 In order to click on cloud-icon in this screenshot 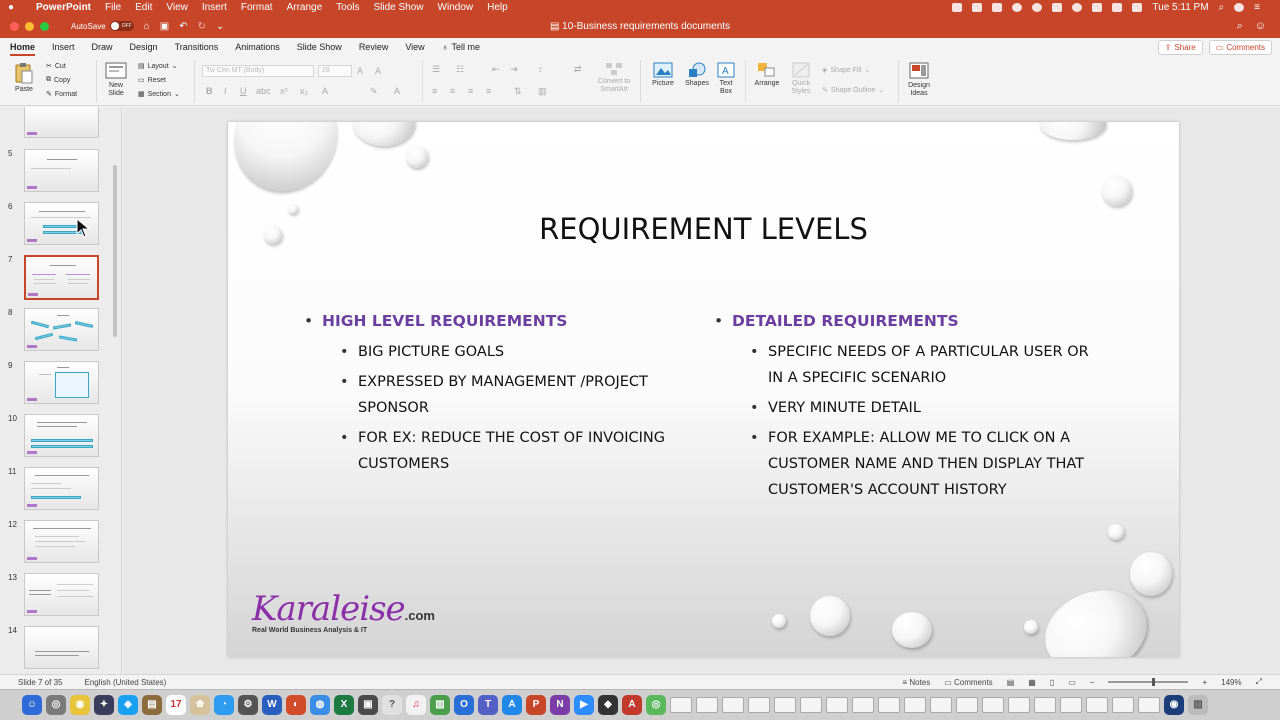, I will do `click(1057, 7)`.